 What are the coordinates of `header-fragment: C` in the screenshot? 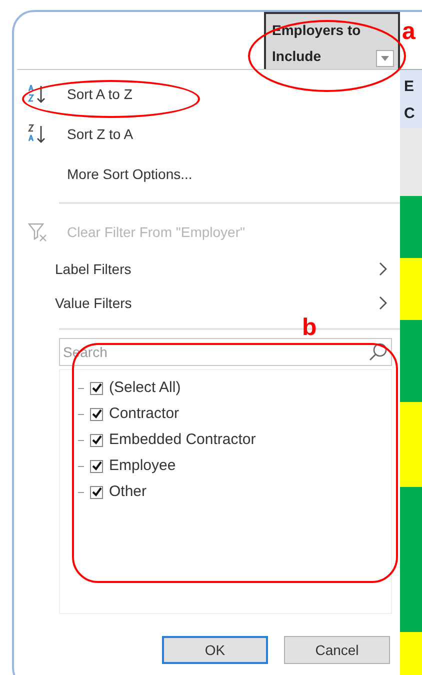 It's located at (410, 114).